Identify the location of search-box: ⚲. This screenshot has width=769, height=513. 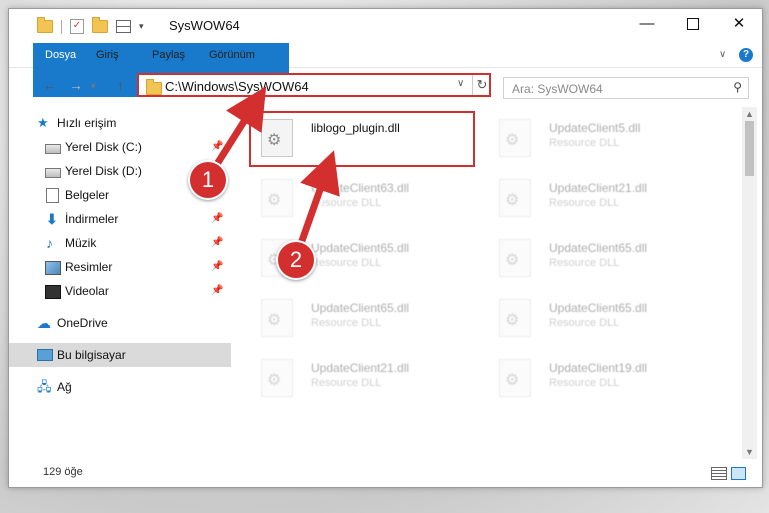
(626, 88).